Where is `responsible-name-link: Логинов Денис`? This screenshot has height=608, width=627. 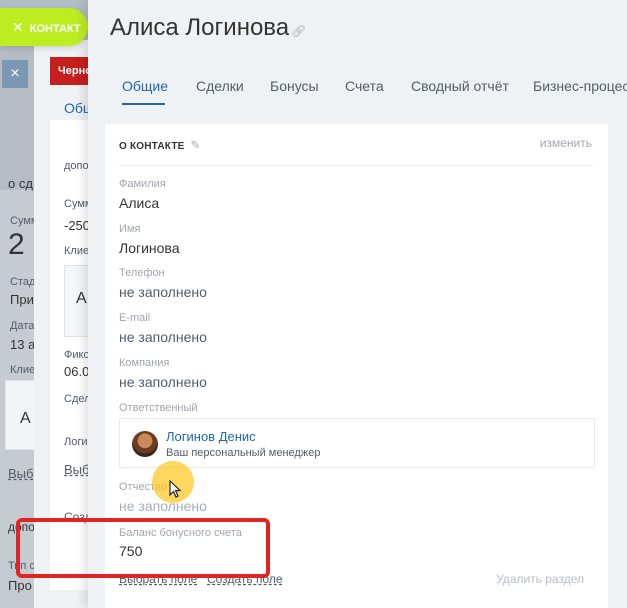 responsible-name-link: Логинов Денис is located at coordinates (211, 436).